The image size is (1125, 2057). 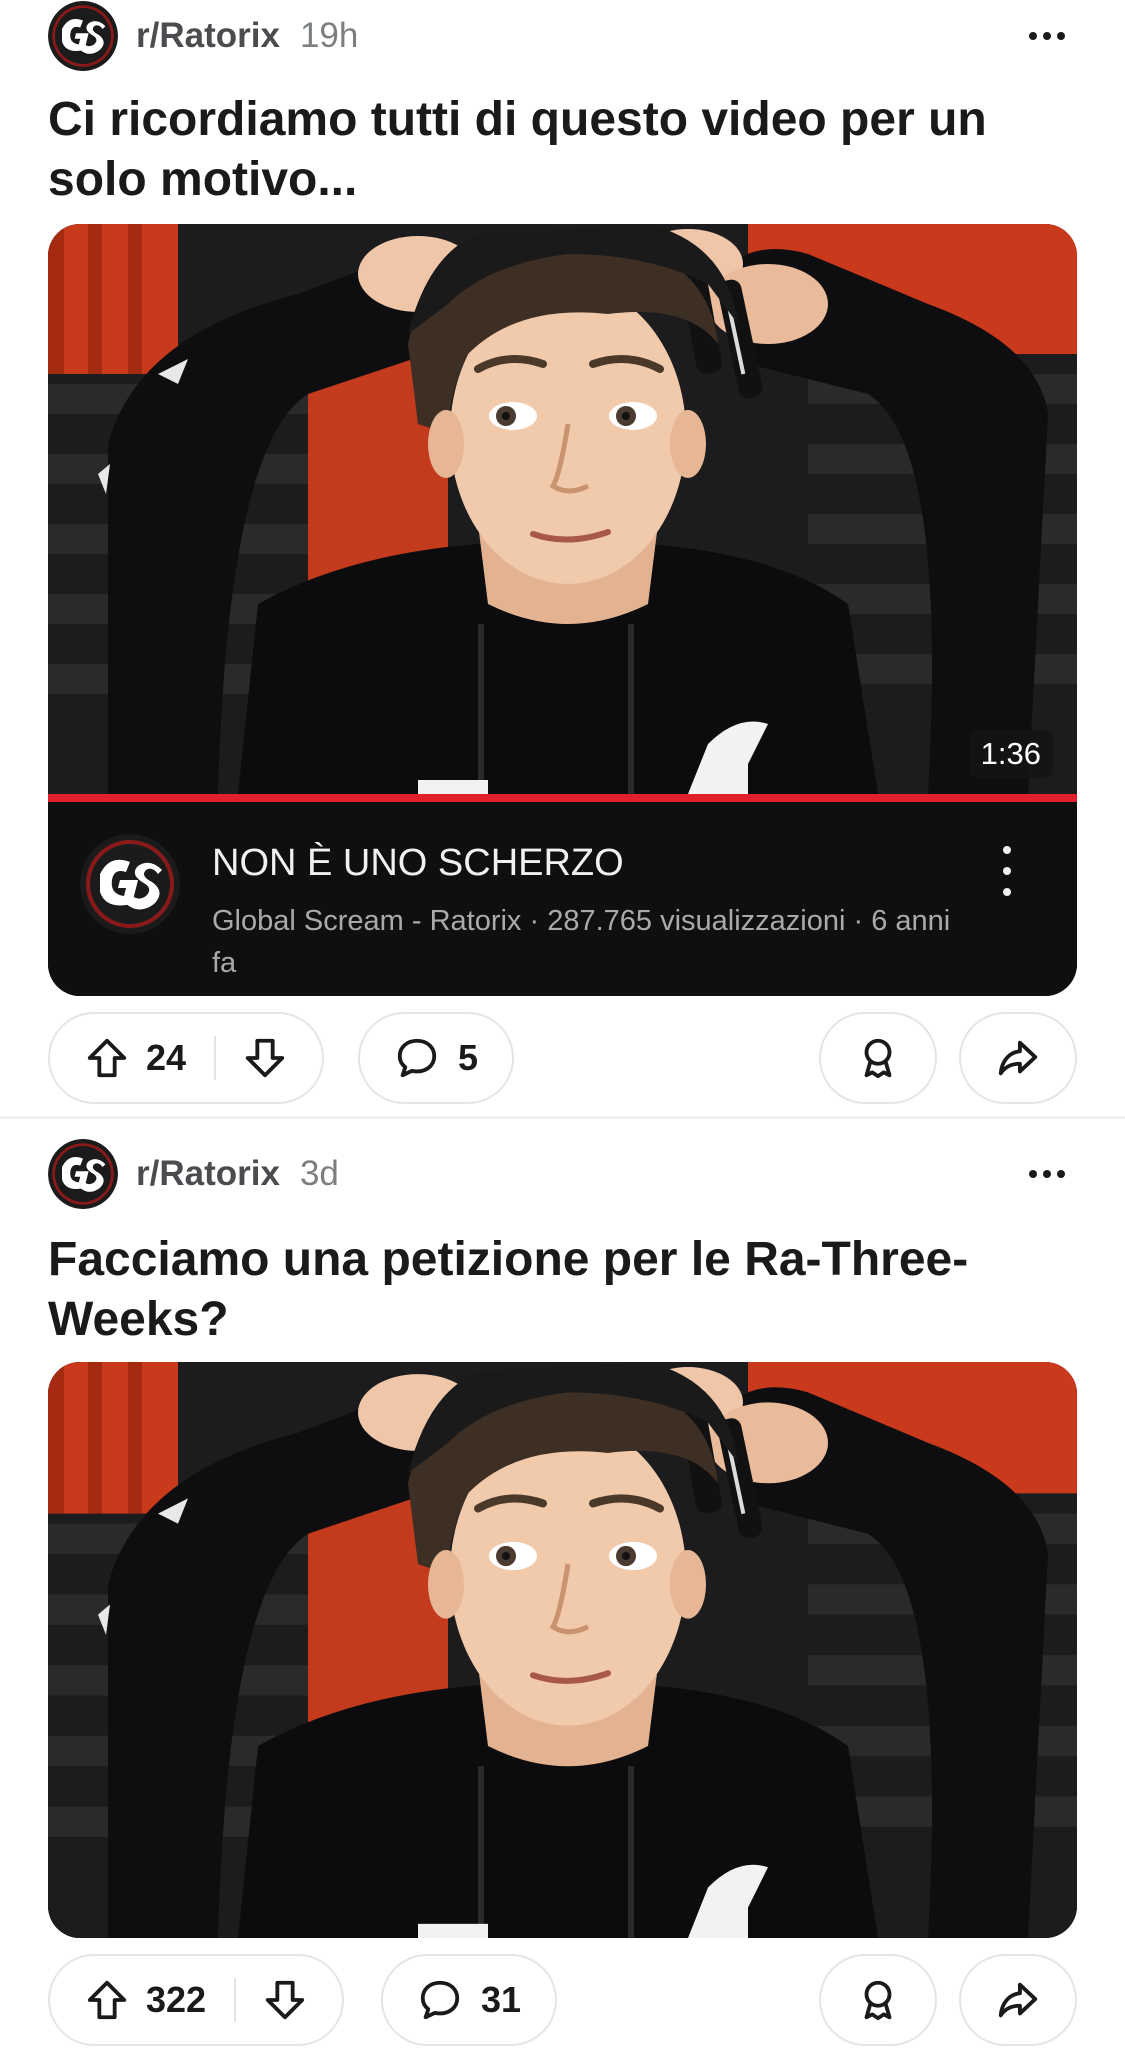 What do you see at coordinates (1010, 754) in the screenshot?
I see `video-duration: 1:36` at bounding box center [1010, 754].